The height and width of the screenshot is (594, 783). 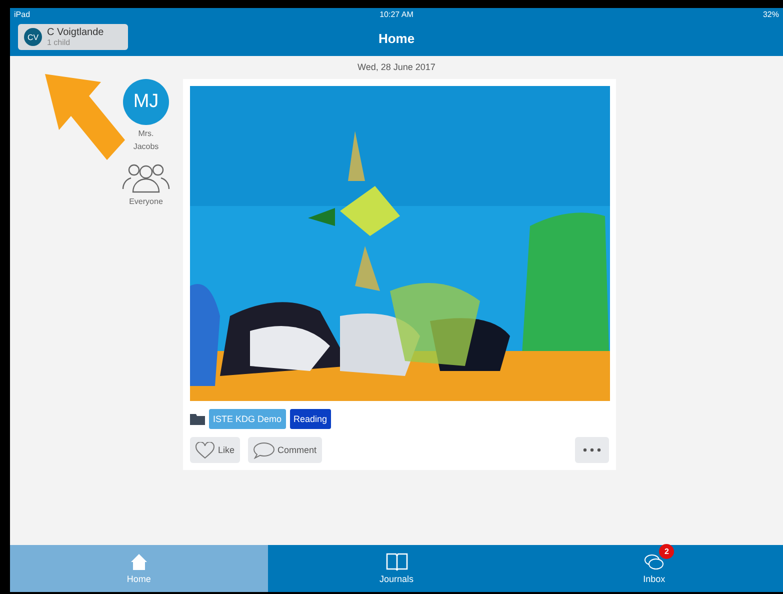 What do you see at coordinates (263, 450) in the screenshot?
I see `speech-bubble-icon` at bounding box center [263, 450].